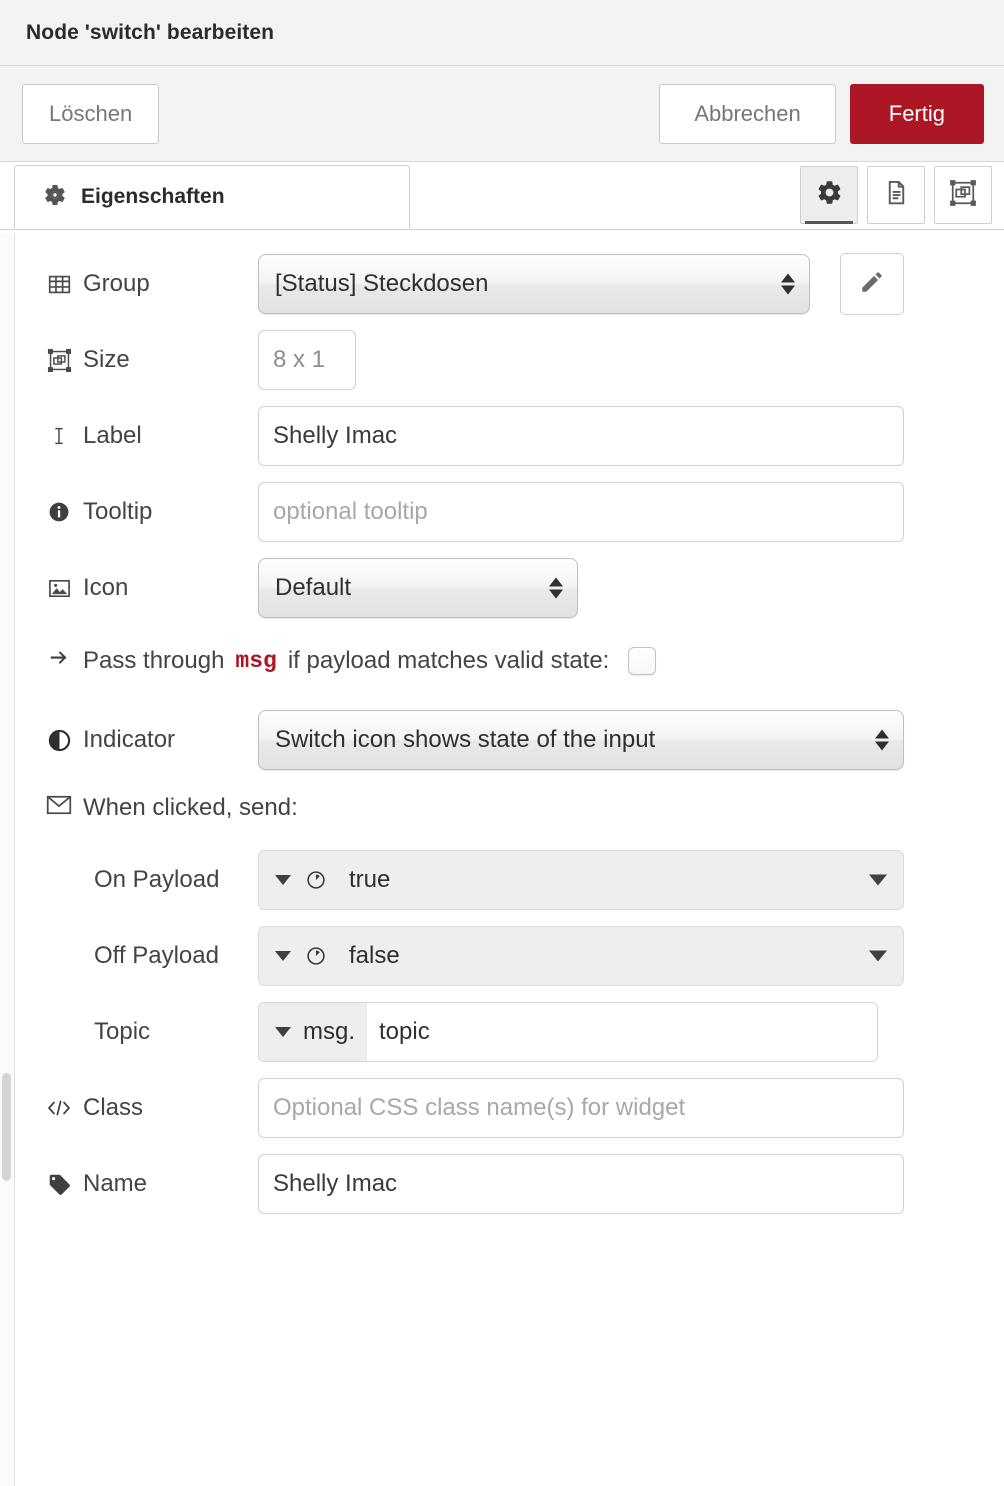 The width and height of the screenshot is (1004, 1486). I want to click on form-row-tooltip: Tooltip, so click(502, 512).